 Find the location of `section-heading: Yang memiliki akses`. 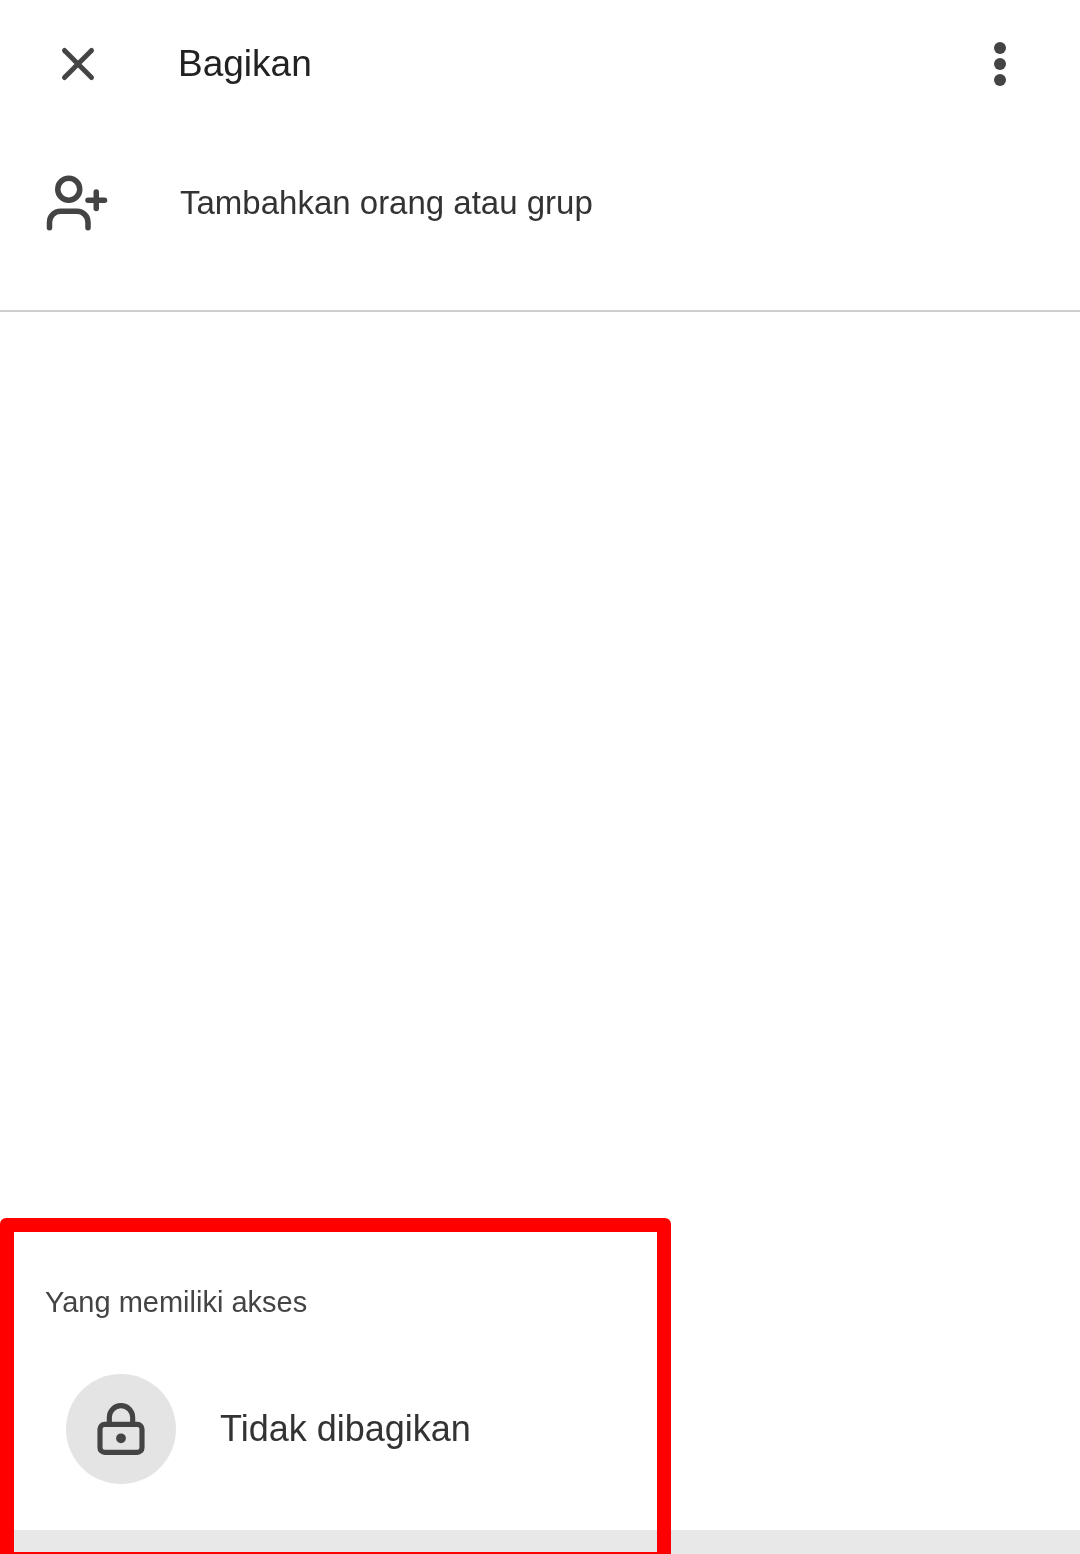

section-heading: Yang memiliki akses is located at coordinates (177, 1302).